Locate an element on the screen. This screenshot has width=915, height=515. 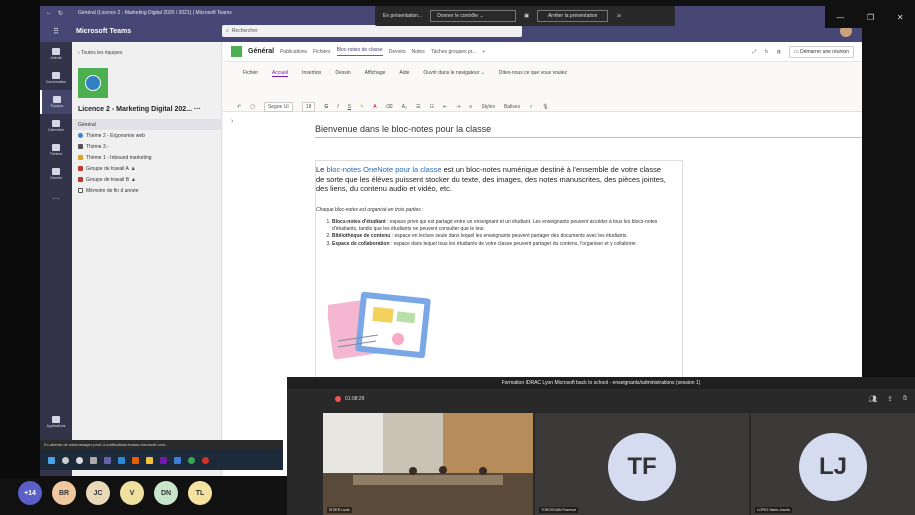
avatar: JC is located at coordinates (98, 493).